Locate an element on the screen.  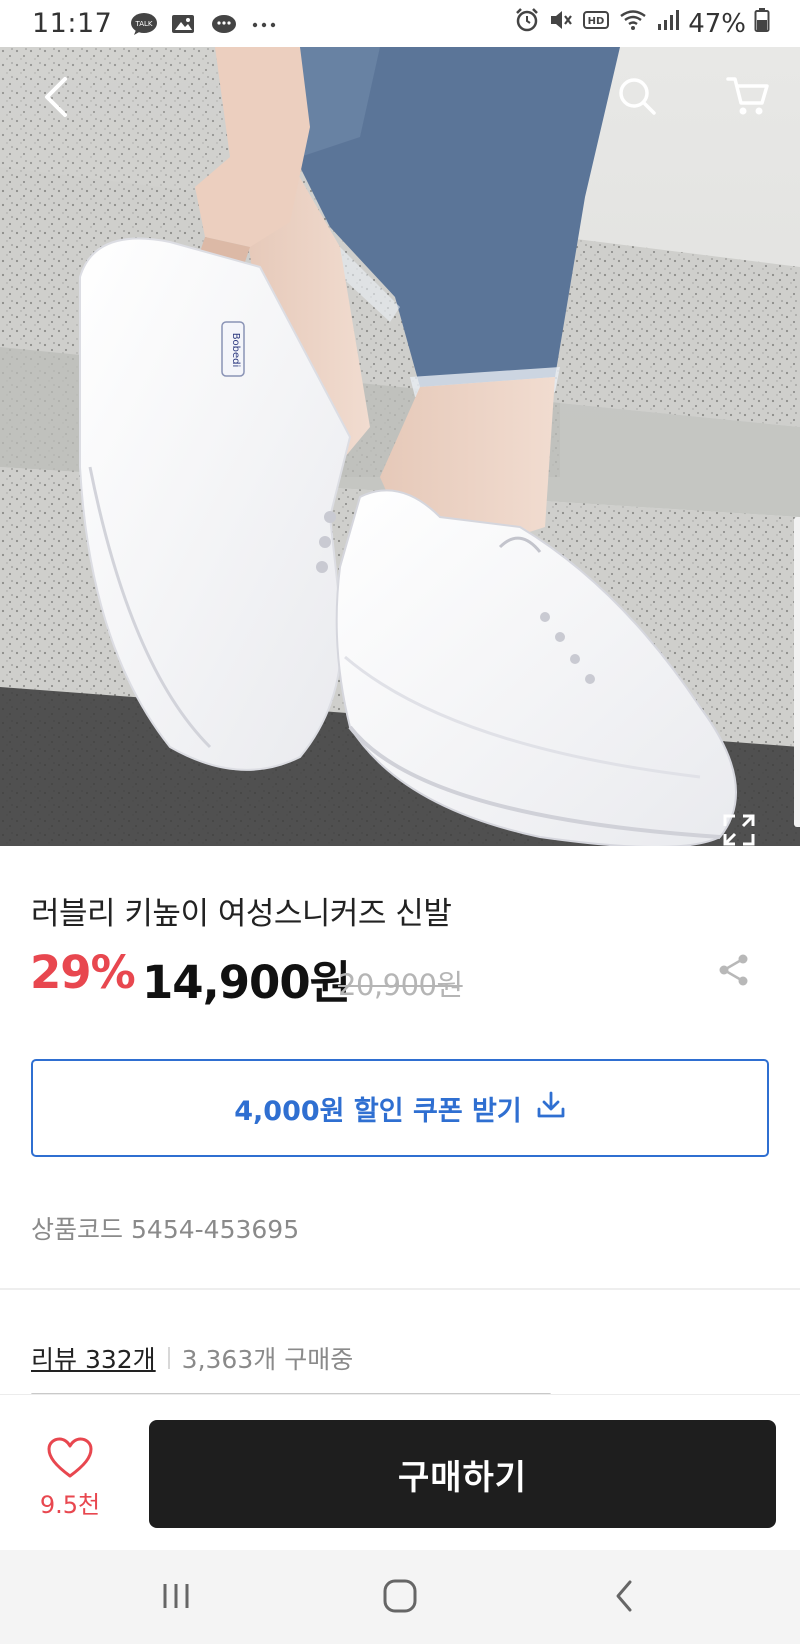
sale-price: 14,900원 is located at coordinates (246, 982).